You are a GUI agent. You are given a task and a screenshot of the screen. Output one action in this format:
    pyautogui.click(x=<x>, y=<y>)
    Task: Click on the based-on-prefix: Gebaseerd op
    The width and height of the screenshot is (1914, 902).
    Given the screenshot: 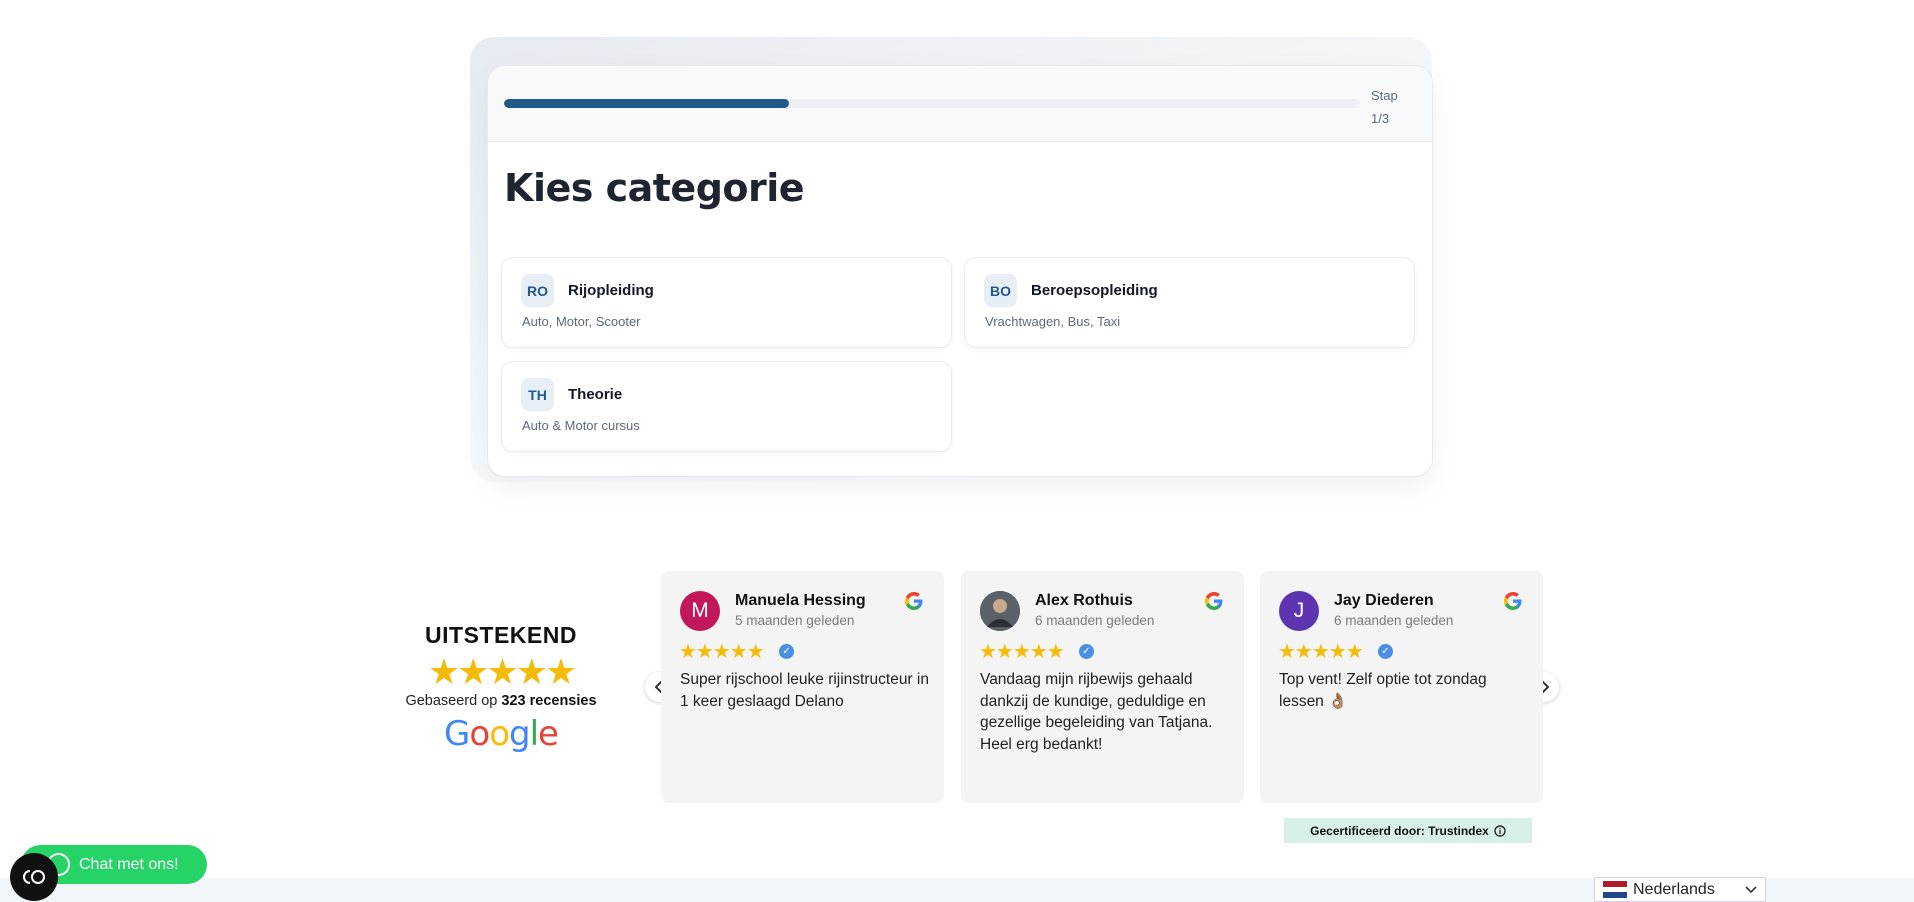 What is the action you would take?
    pyautogui.click(x=453, y=701)
    